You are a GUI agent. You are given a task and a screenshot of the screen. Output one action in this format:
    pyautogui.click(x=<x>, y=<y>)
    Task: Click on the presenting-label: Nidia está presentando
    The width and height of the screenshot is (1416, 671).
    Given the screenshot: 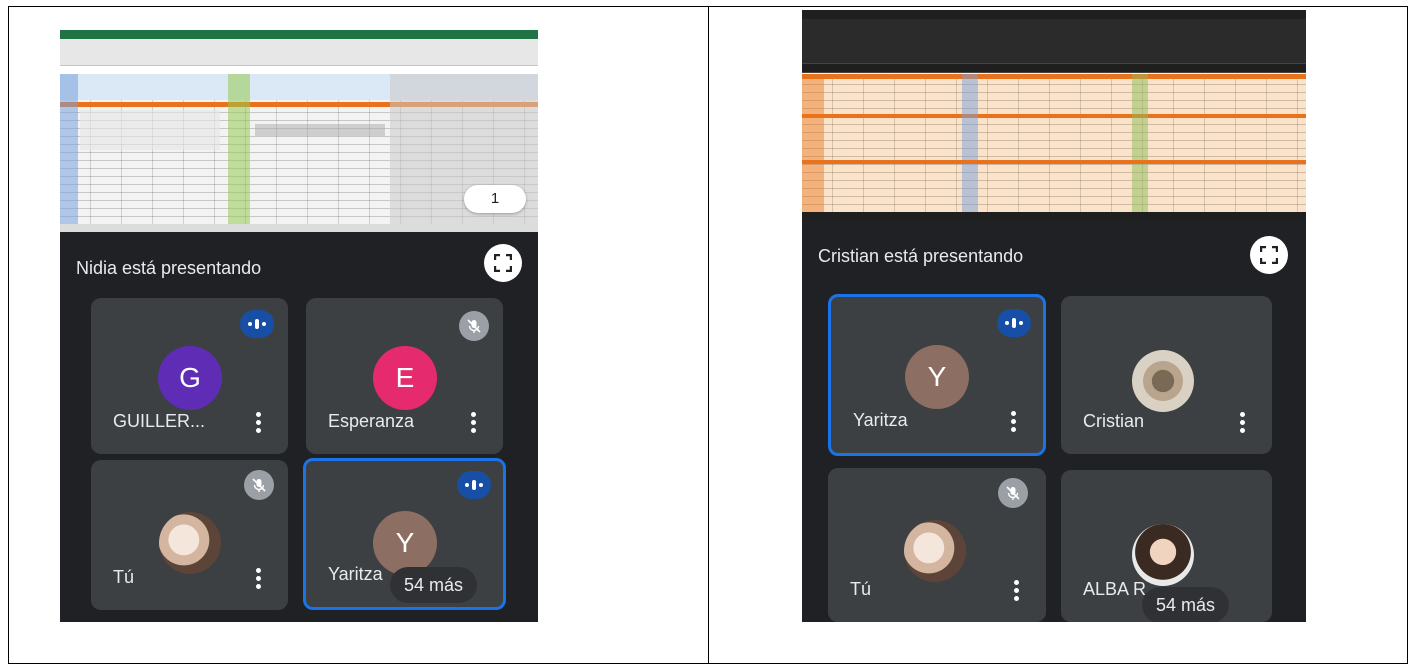 What is the action you would take?
    pyautogui.click(x=169, y=268)
    